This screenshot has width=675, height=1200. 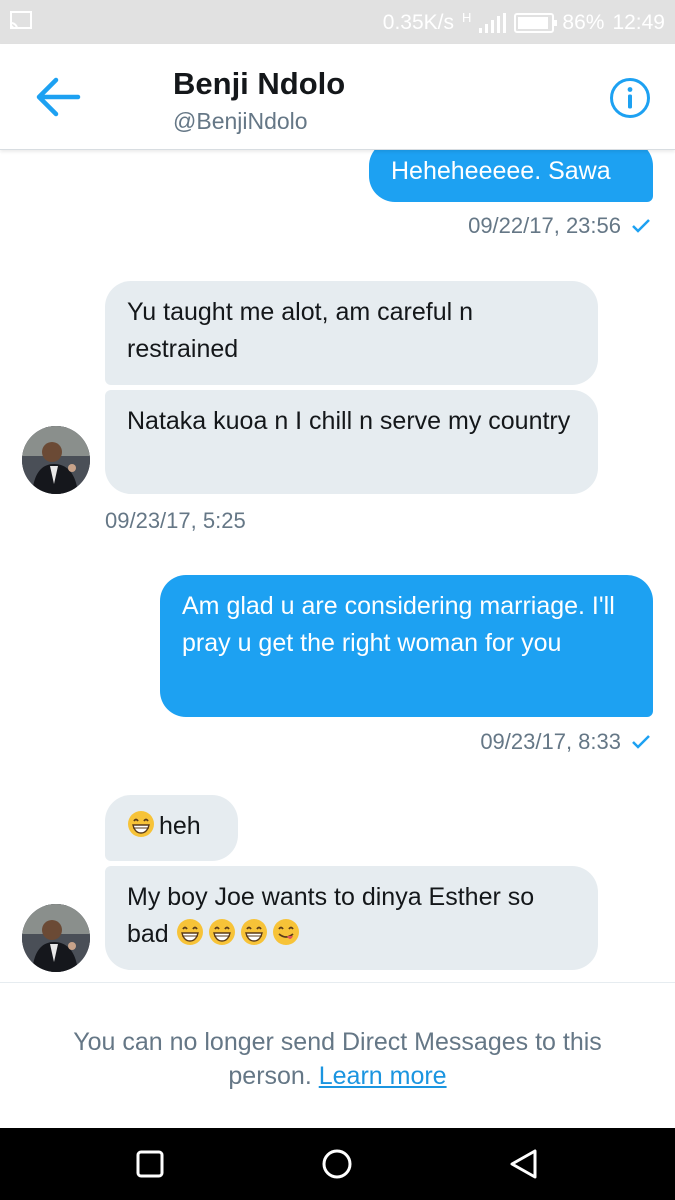 I want to click on conversation-title-block: Benji Ndolo @BenjiNdolo, so click(x=259, y=100).